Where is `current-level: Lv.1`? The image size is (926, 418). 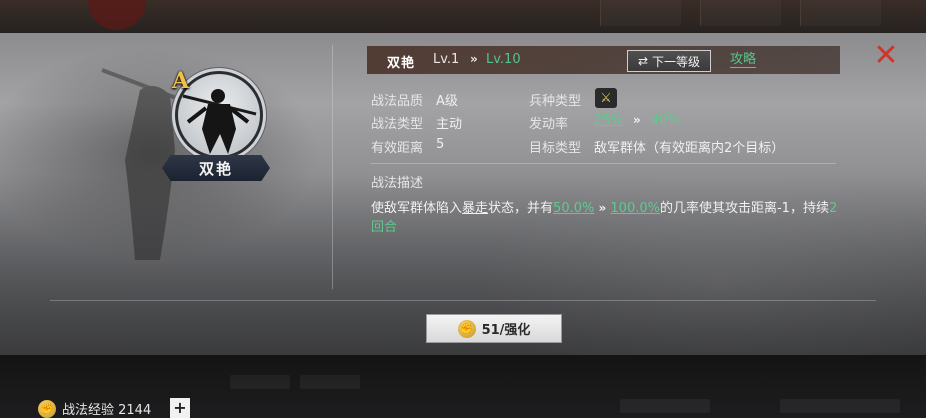 current-level: Lv.1 is located at coordinates (446, 59).